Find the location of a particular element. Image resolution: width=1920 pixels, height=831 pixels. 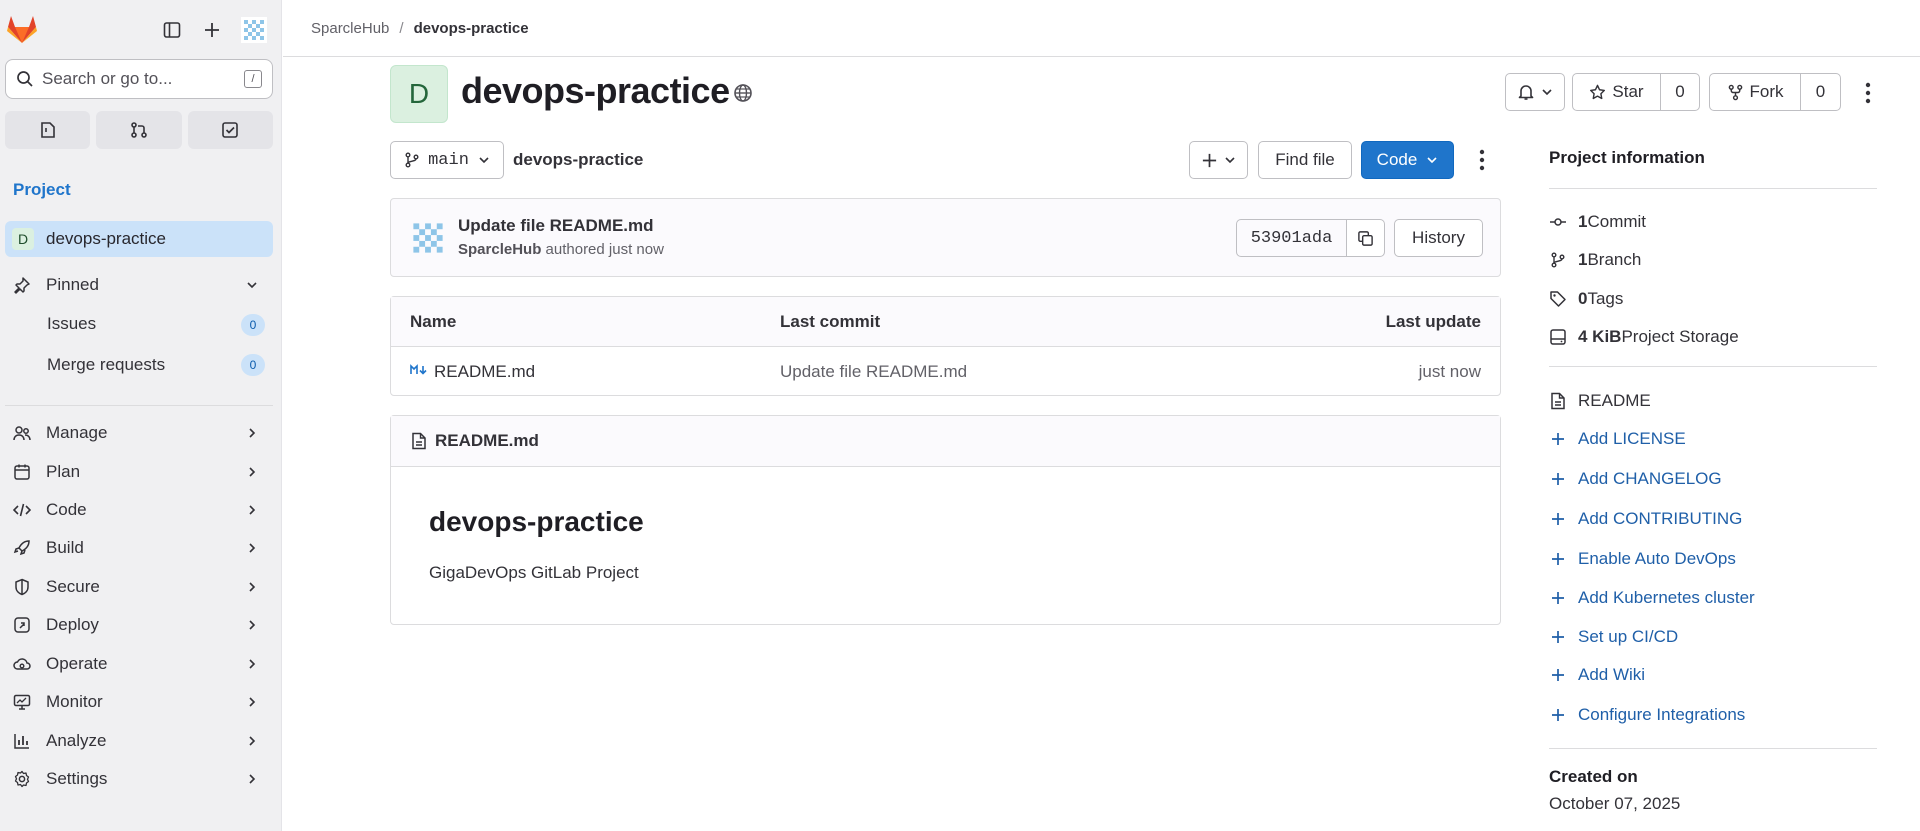

toggle-sidebar-icon is located at coordinates (172, 30).